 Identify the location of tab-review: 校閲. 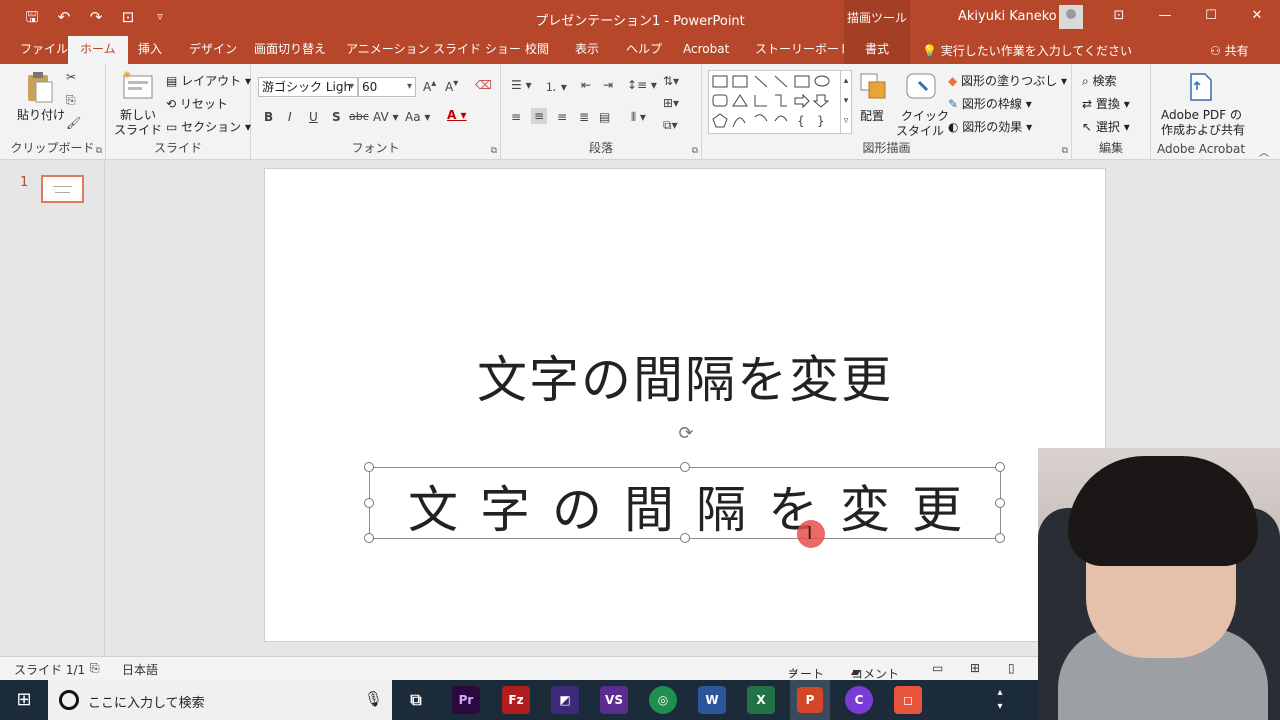
(537, 50).